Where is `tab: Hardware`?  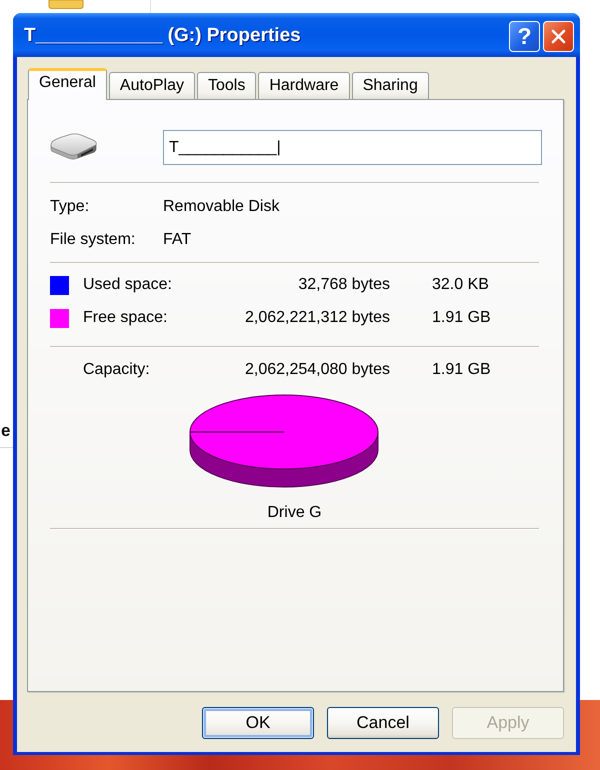 tab: Hardware is located at coordinates (304, 85).